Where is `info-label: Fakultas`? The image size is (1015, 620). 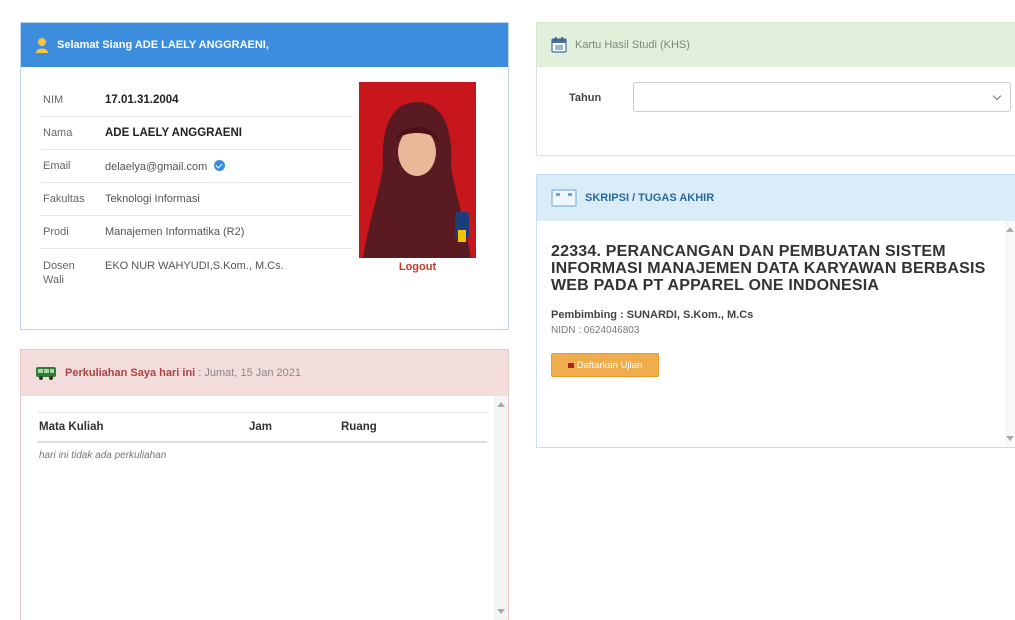
info-label: Fakultas is located at coordinates (64, 199).